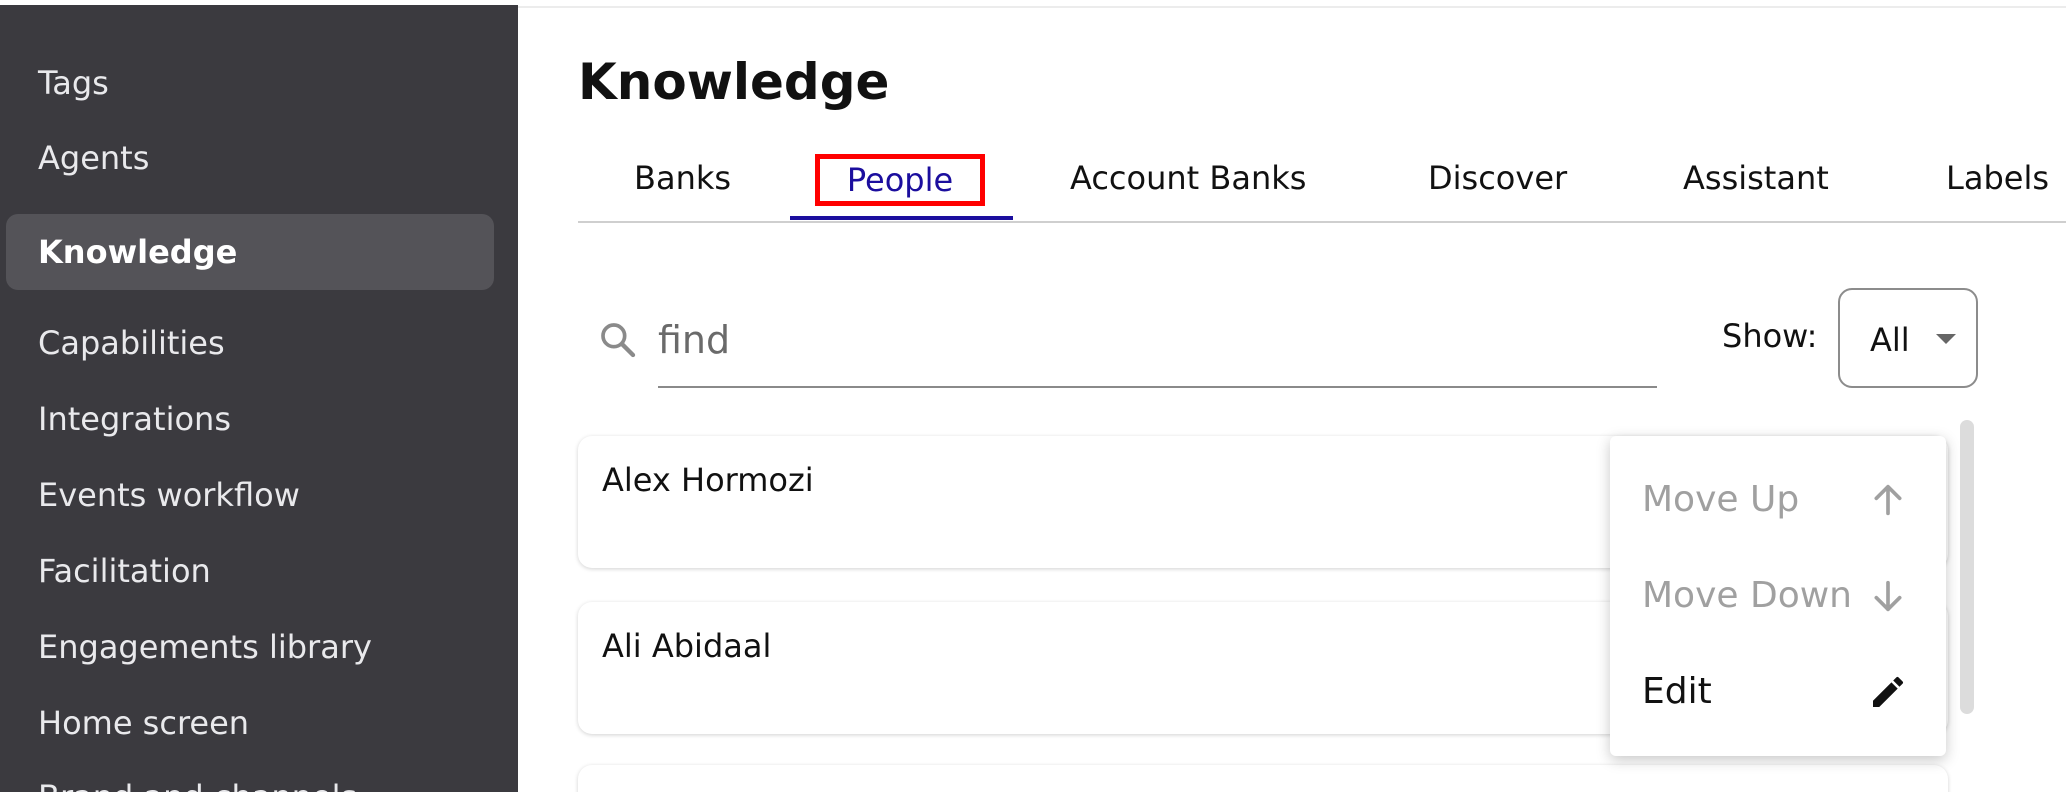  What do you see at coordinates (143, 723) in the screenshot?
I see `sidebar-item-home-screen: Home screen` at bounding box center [143, 723].